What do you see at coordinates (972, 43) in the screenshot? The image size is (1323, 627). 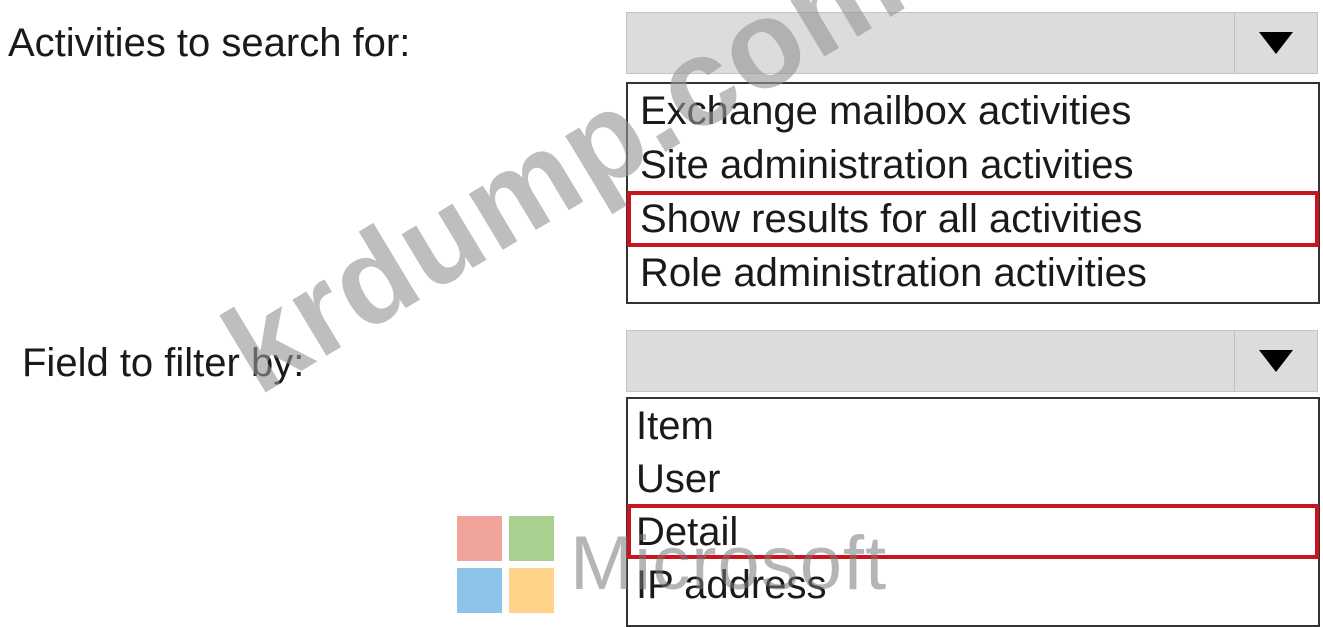 I see `activities-select` at bounding box center [972, 43].